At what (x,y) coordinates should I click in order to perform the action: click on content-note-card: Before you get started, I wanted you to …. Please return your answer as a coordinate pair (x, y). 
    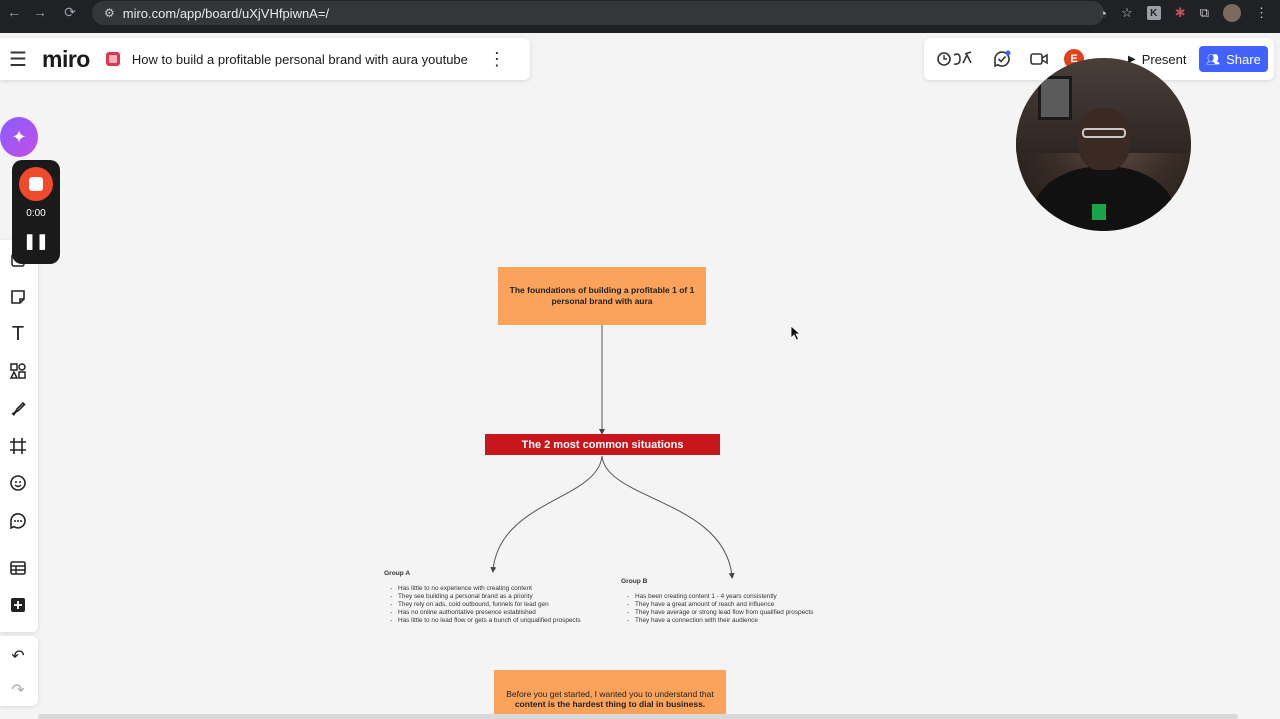
    Looking at the image, I should click on (610, 692).